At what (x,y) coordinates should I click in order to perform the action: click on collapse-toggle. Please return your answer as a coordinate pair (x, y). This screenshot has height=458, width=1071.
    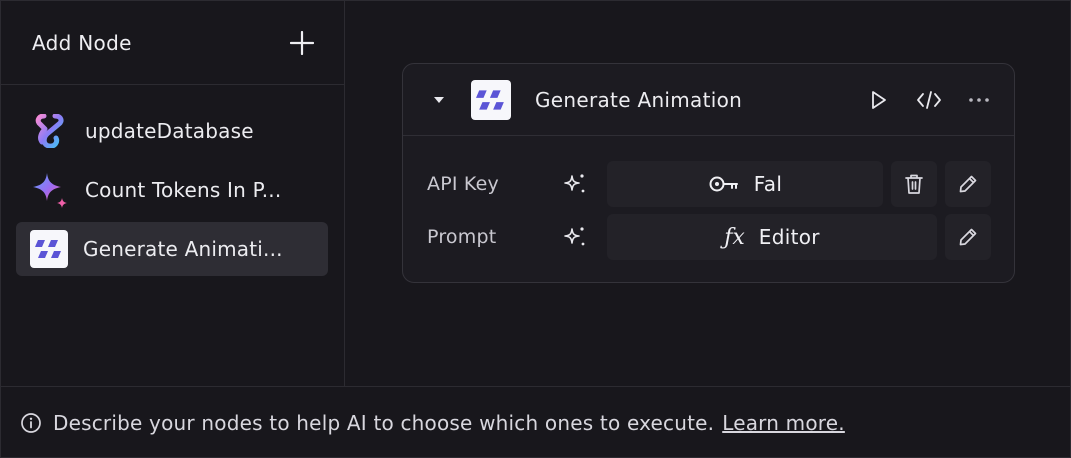
    Looking at the image, I should click on (439, 100).